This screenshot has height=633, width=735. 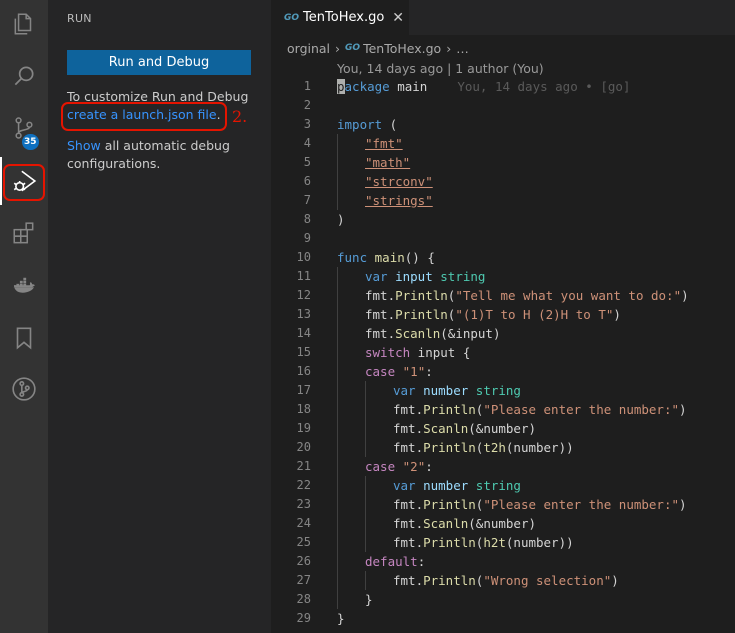 I want to click on breadcrumb-folder: orginal, so click(x=308, y=48).